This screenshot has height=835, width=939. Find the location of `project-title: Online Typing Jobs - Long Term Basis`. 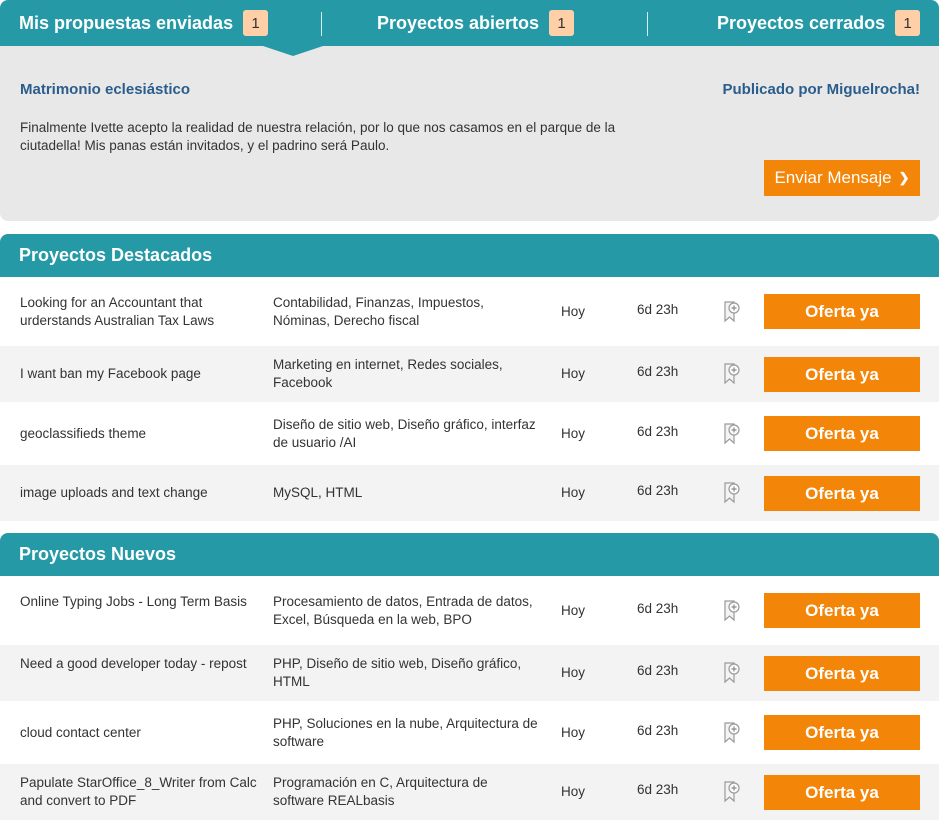

project-title: Online Typing Jobs - Long Term Basis is located at coordinates (140, 602).